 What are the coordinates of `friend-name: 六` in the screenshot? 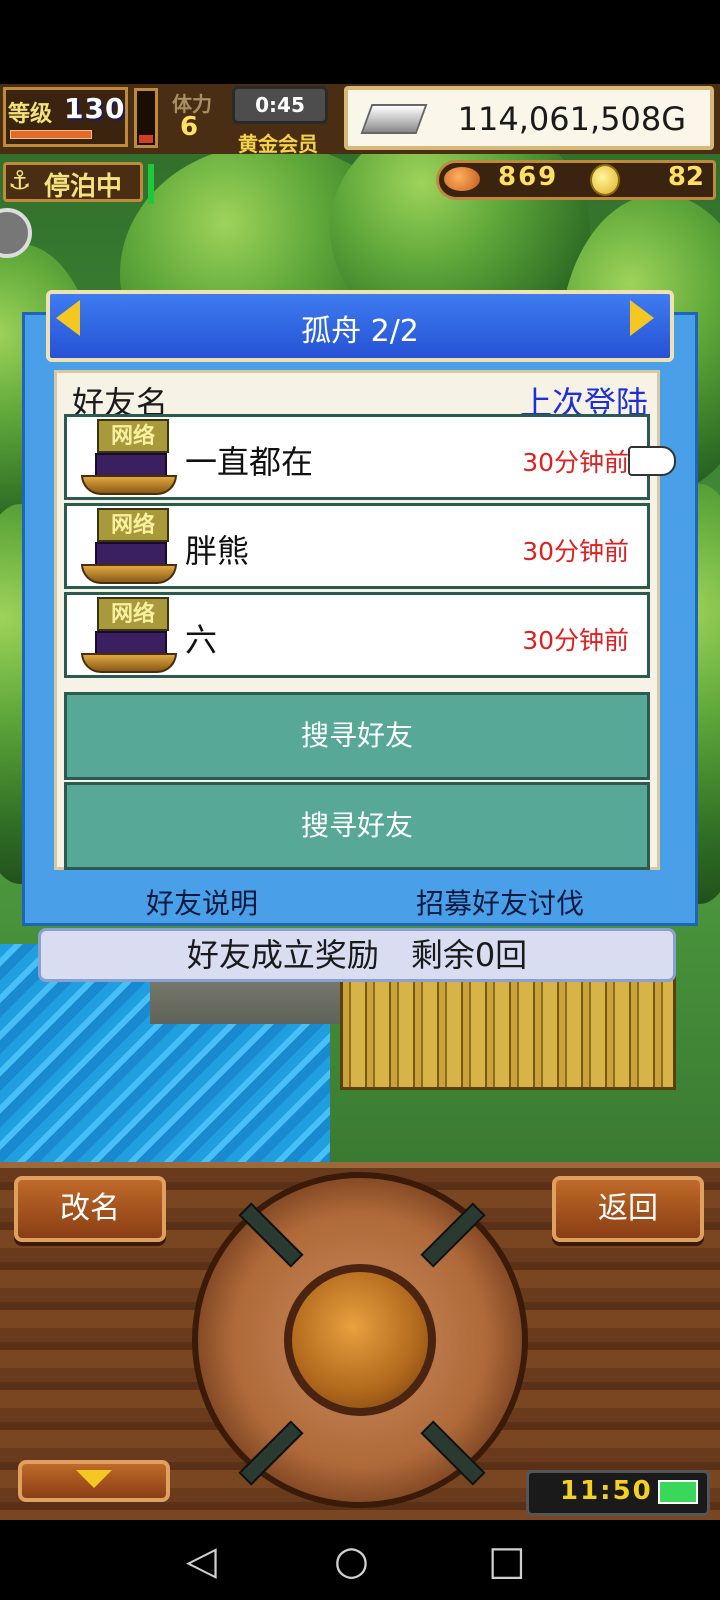 It's located at (201, 640).